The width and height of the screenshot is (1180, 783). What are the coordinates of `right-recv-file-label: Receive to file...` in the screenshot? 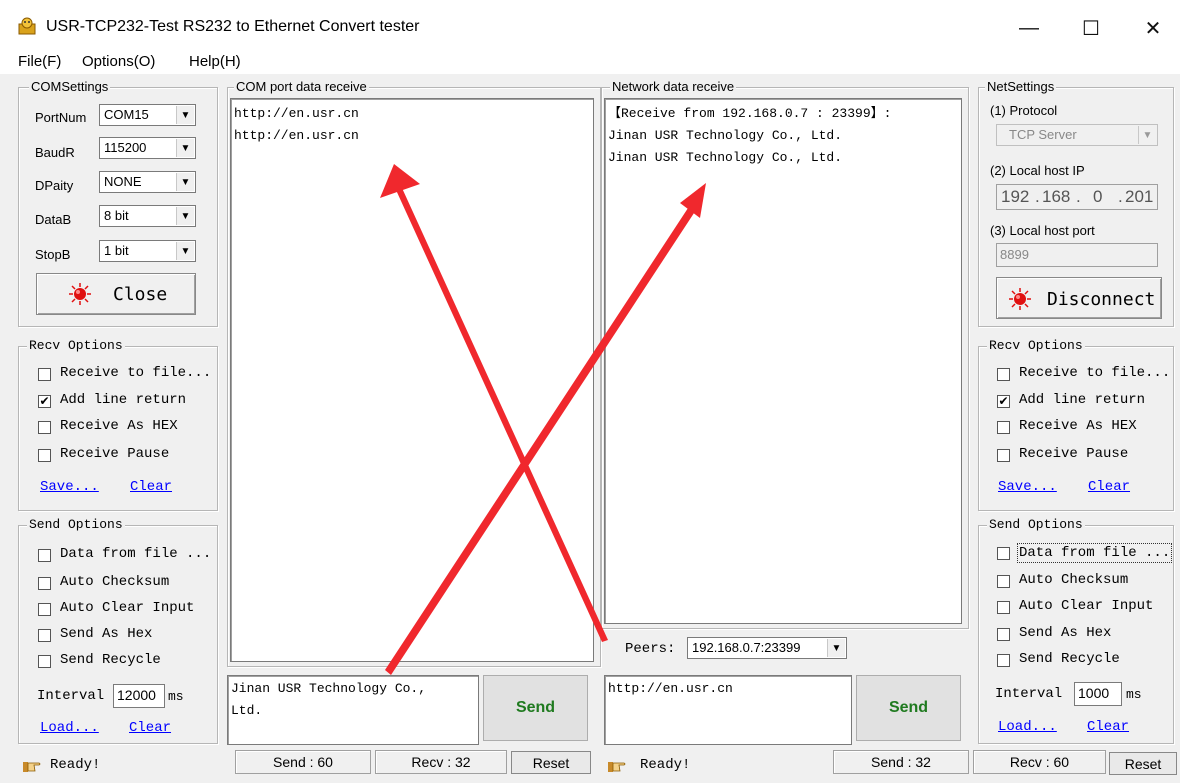 It's located at (1095, 373).